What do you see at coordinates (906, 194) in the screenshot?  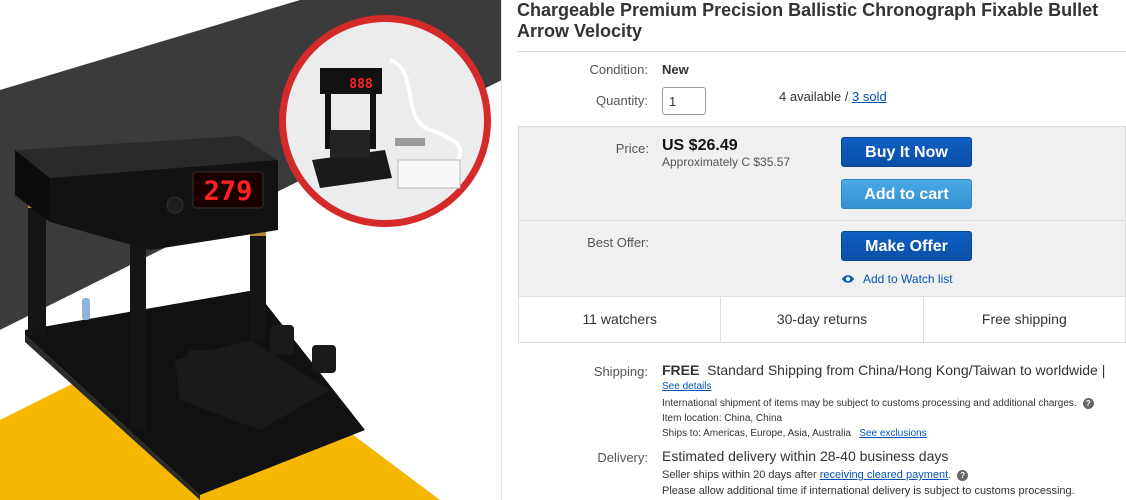 I see `add-to-cart-button: Add to cart` at bounding box center [906, 194].